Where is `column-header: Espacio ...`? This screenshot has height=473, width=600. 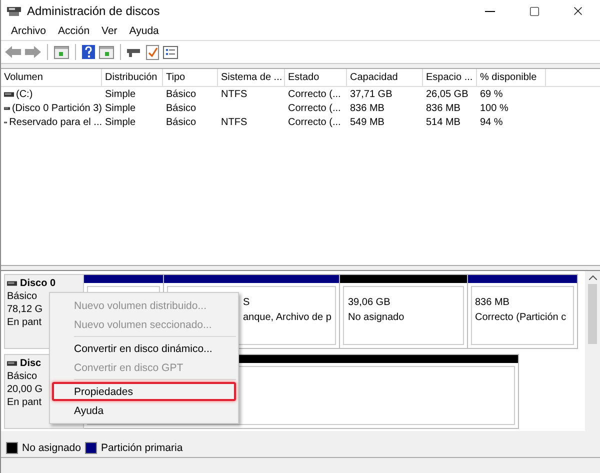
column-header: Espacio ... is located at coordinates (450, 77).